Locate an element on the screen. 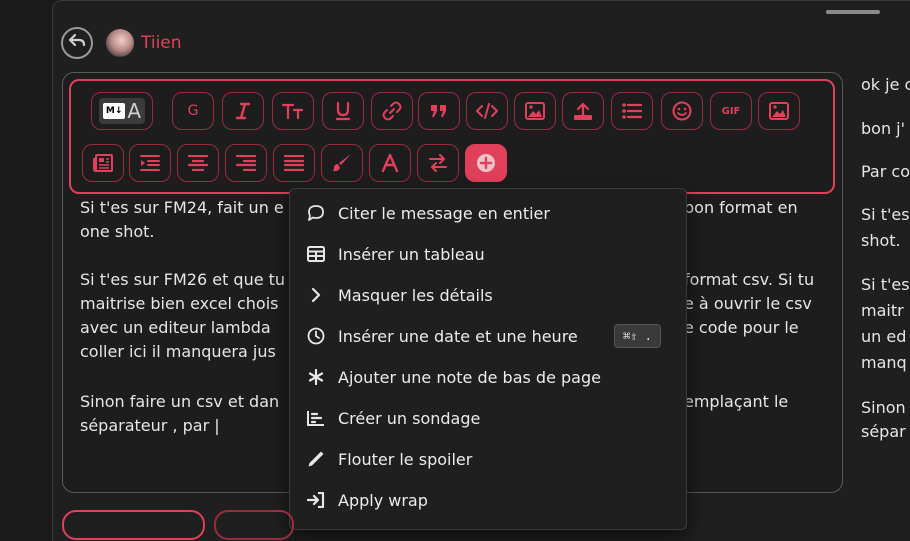 The height and width of the screenshot is (541, 910). align-justify-icon is located at coordinates (294, 163).